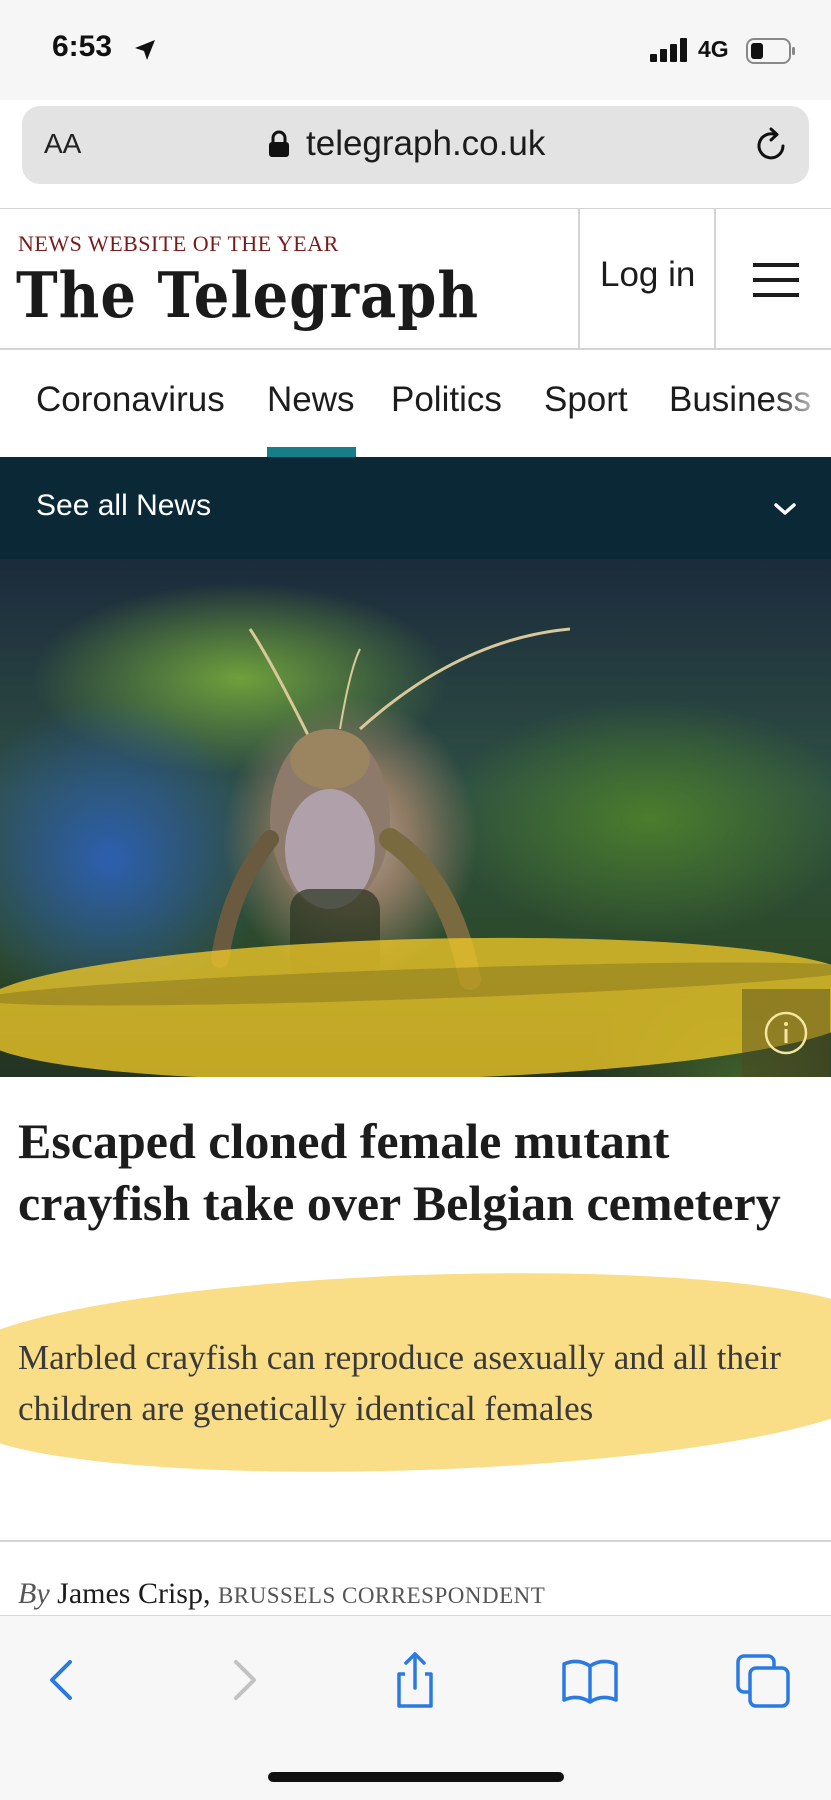 The width and height of the screenshot is (831, 1800). What do you see at coordinates (415, 50) in the screenshot?
I see `status-bar: 6:53 4G` at bounding box center [415, 50].